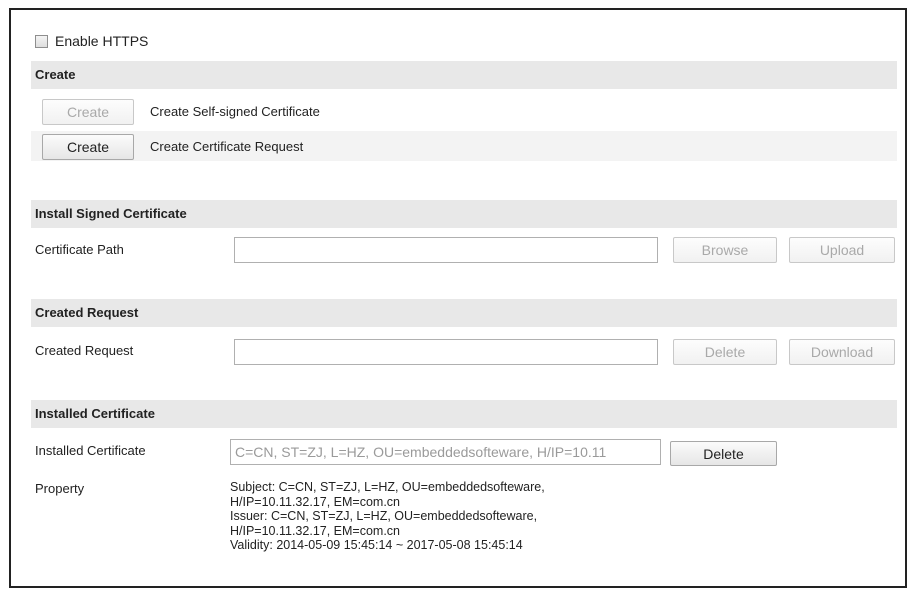  Describe the element at coordinates (60, 488) in the screenshot. I see `property-label: Property` at that location.